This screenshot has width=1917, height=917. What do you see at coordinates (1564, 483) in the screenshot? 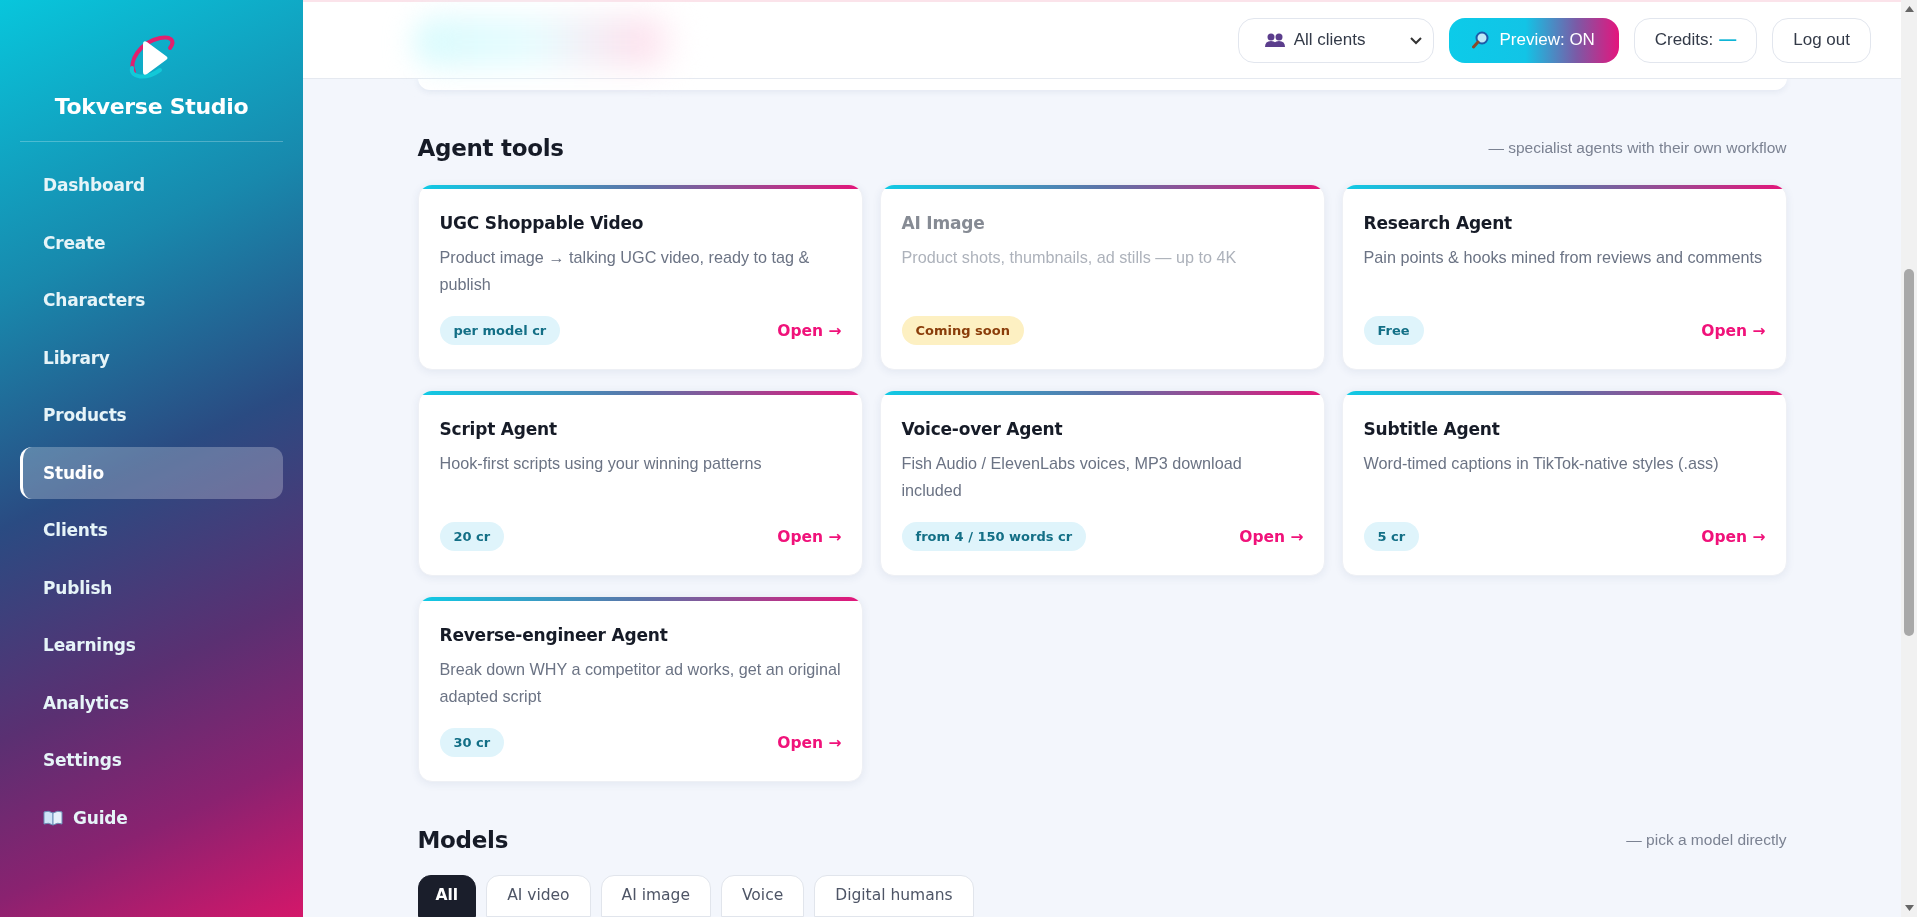
I see `agent-card: Subtitle Agent Word-timed captions in TikTok-native styles (.ass) 5 cr Open →` at bounding box center [1564, 483].